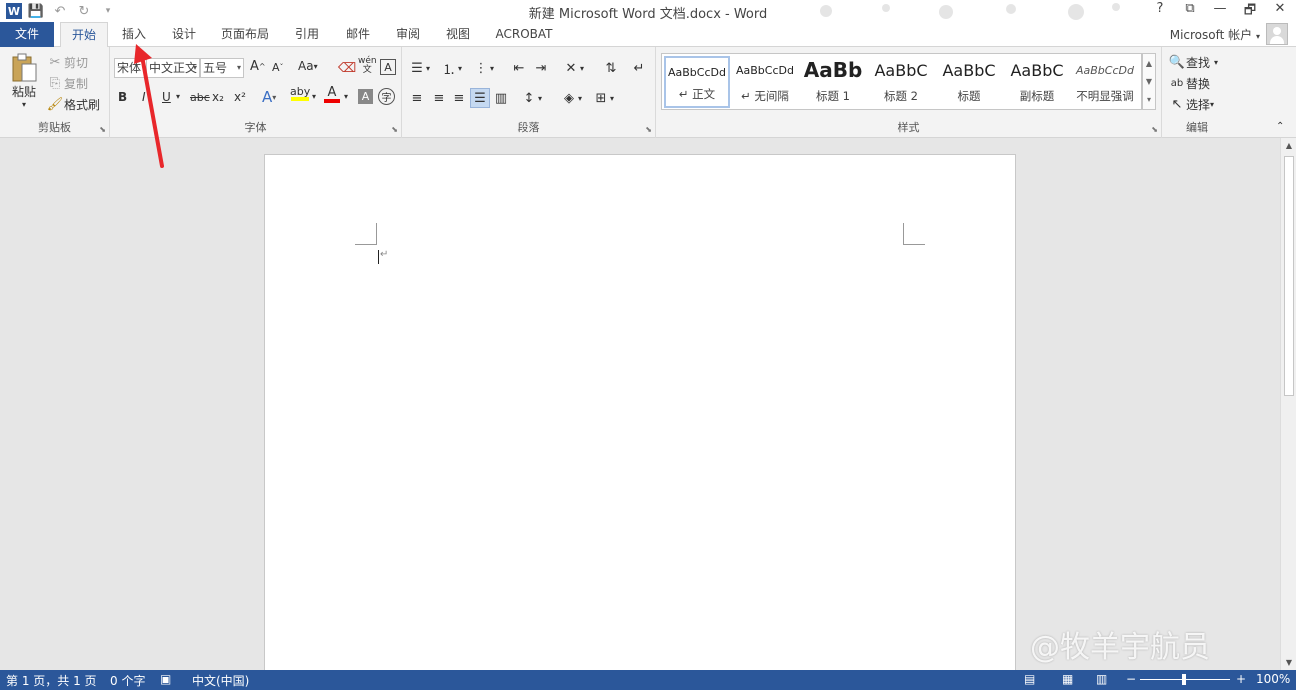 This screenshot has width=1296, height=690. What do you see at coordinates (1101, 679) in the screenshot?
I see `web-layout-icon: ▥` at bounding box center [1101, 679].